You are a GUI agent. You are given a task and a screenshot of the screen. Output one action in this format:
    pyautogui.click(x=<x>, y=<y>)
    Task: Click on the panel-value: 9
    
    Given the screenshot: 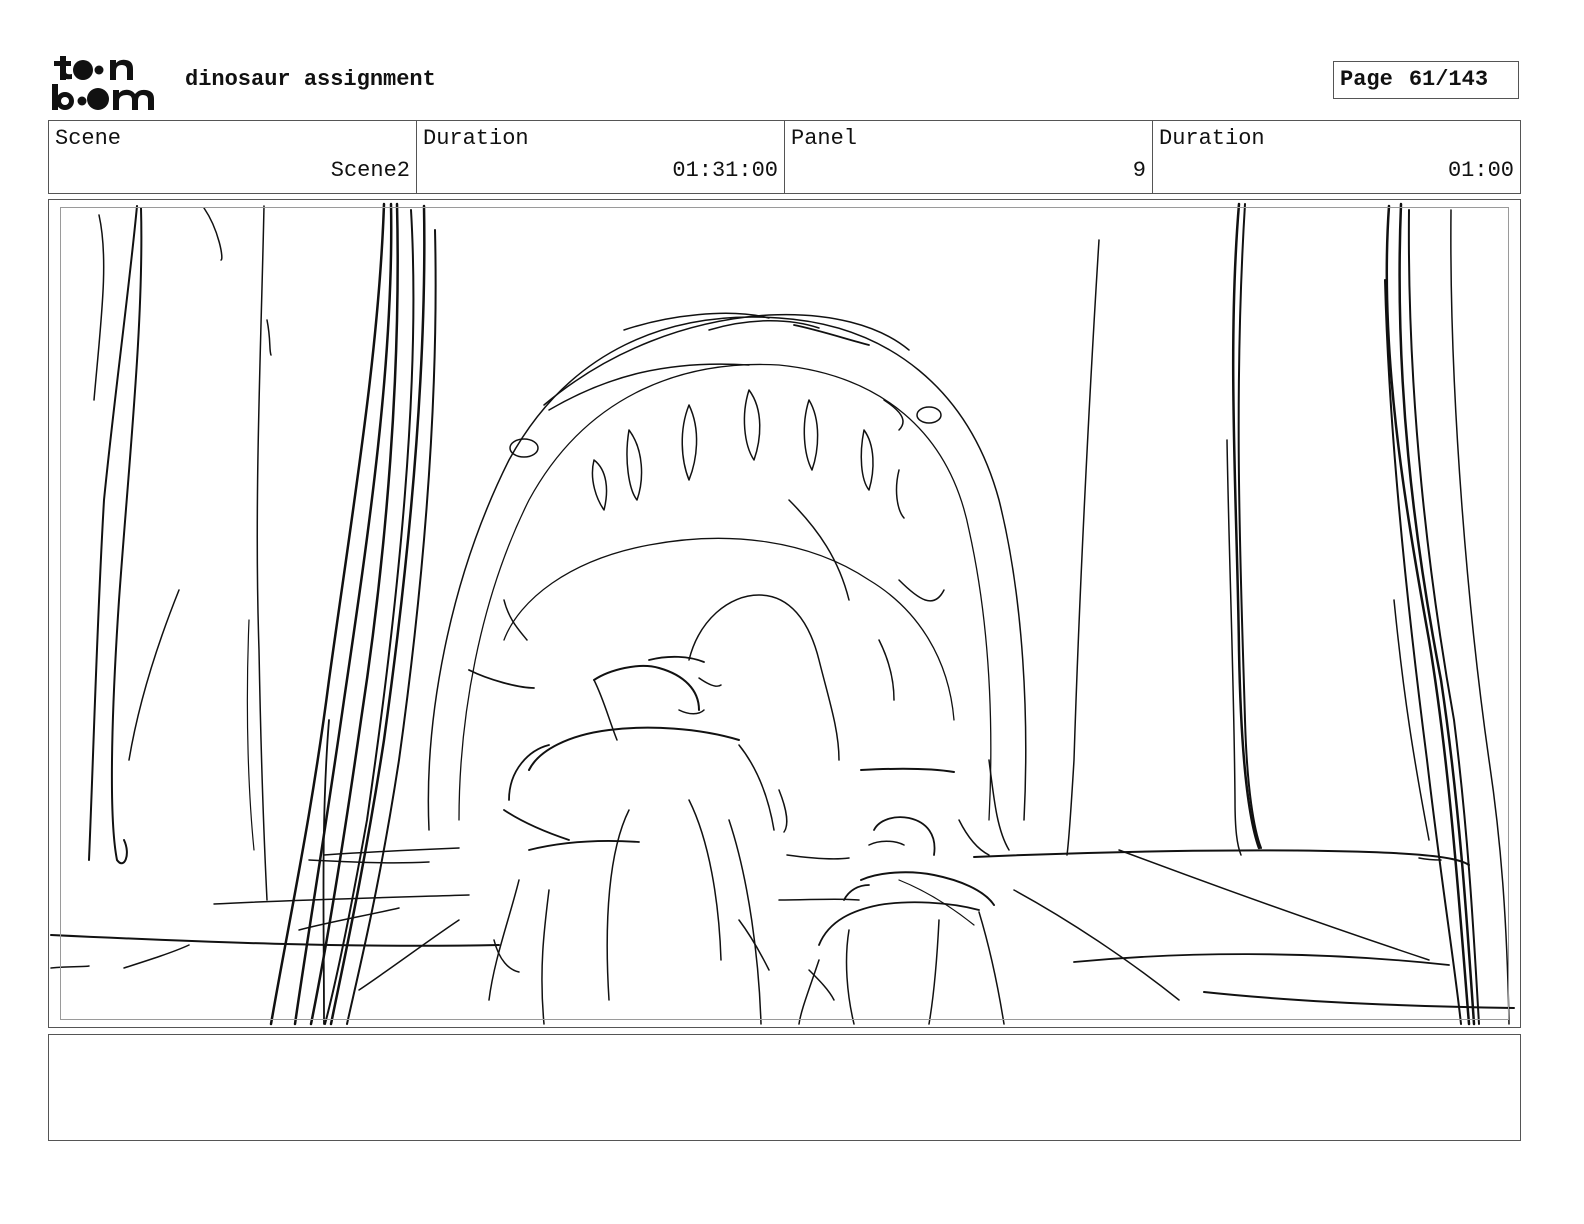 What is the action you would take?
    pyautogui.click(x=1139, y=170)
    